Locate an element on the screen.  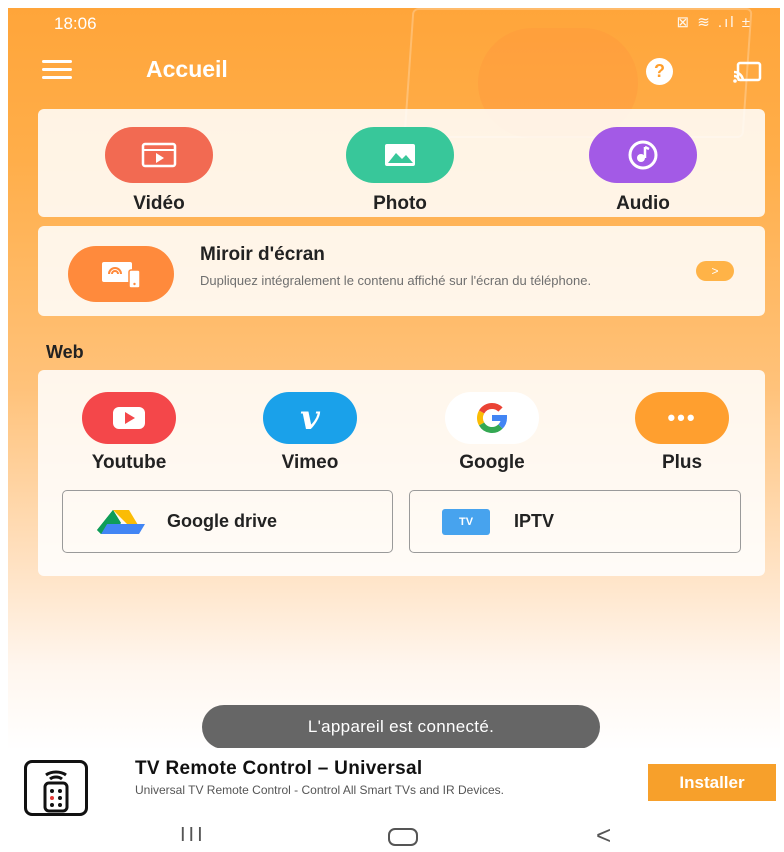
media-card: Vidéo Photo Audio is located at coordinates (401, 163).